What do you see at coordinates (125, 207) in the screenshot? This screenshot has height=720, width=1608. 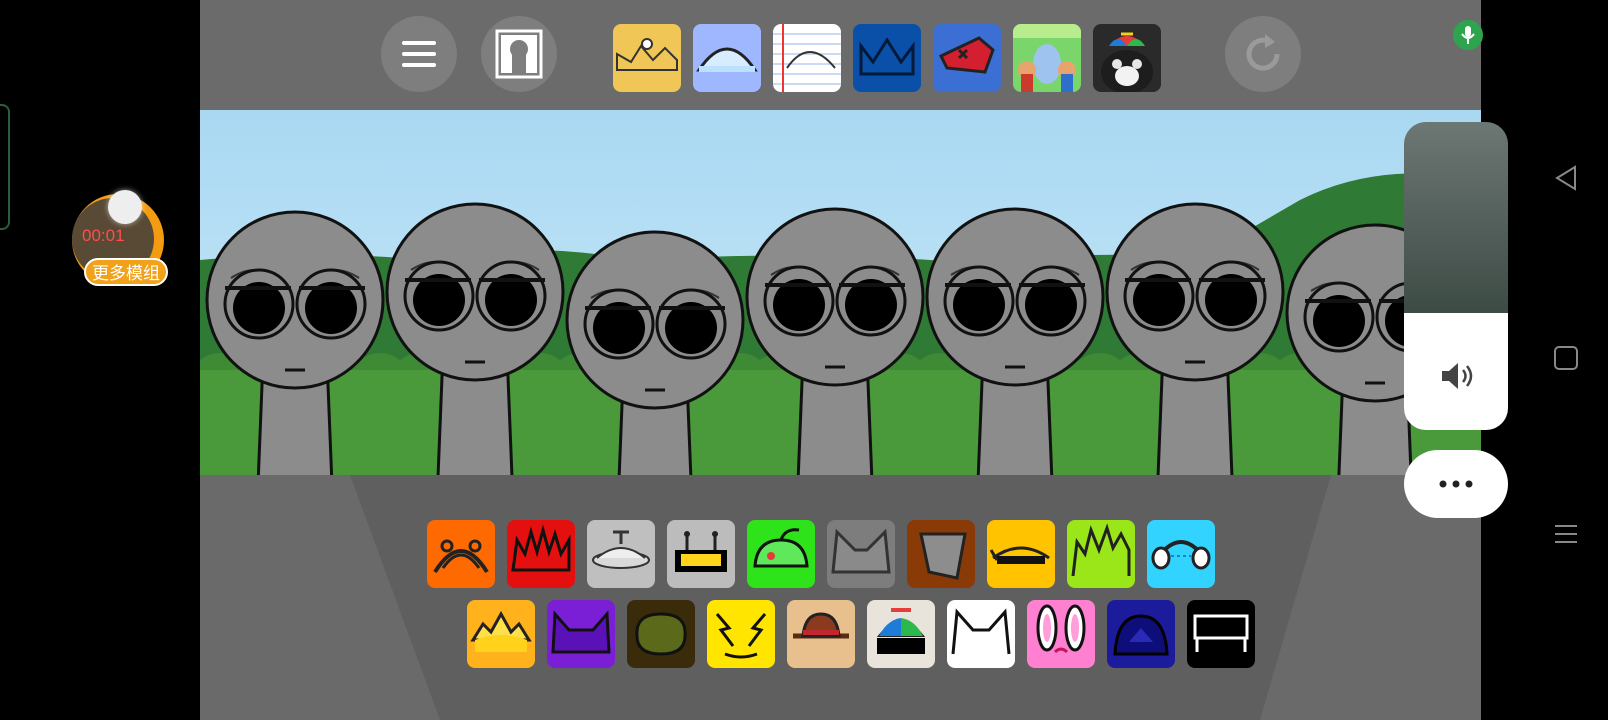 I see `recorder-knob` at bounding box center [125, 207].